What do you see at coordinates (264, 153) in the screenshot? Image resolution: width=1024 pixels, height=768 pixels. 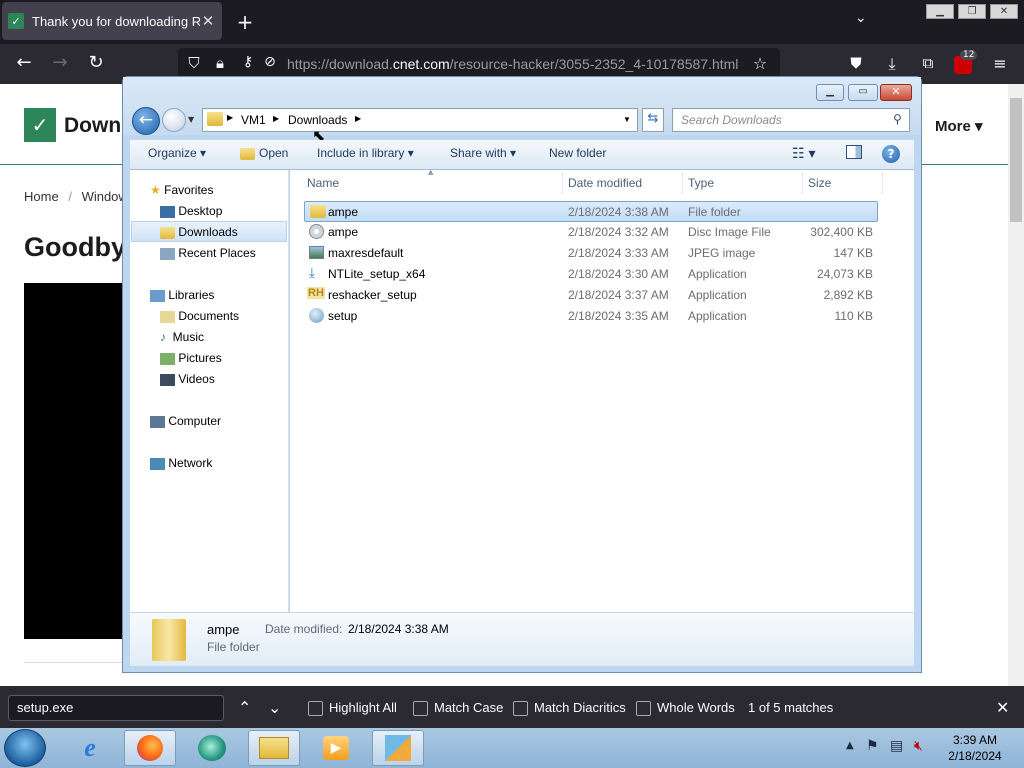 I see `open-button: Open` at bounding box center [264, 153].